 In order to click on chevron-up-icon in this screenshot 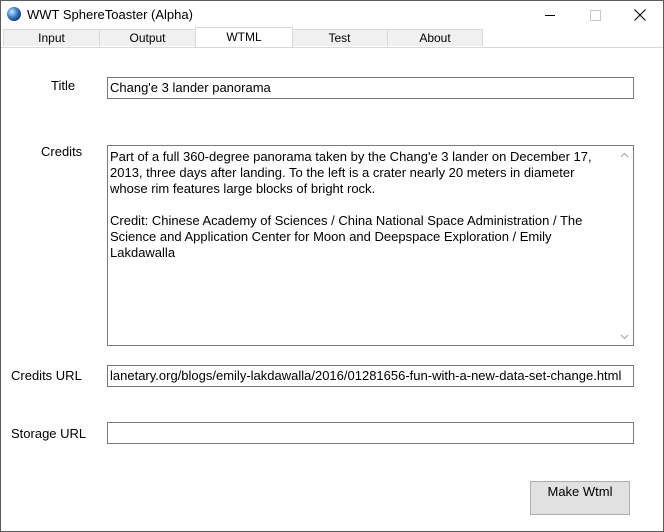, I will do `click(624, 154)`.